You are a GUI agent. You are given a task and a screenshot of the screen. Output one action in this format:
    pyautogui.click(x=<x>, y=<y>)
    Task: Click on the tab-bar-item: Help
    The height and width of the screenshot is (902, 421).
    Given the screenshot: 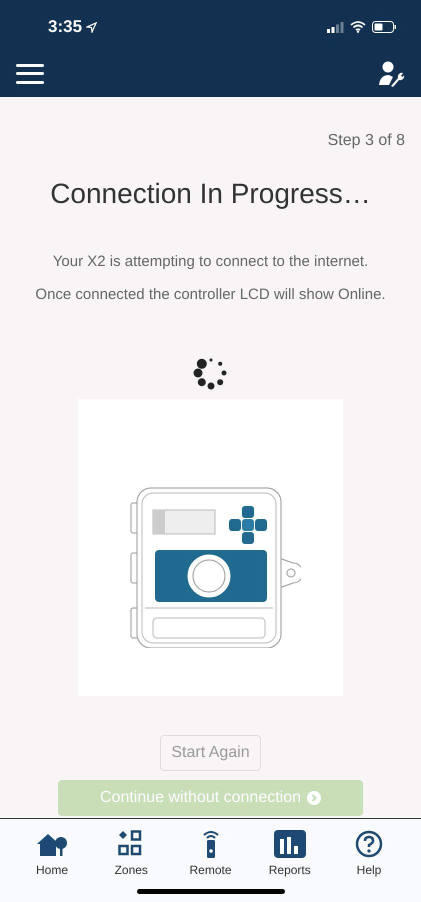 What is the action you would take?
    pyautogui.click(x=369, y=854)
    